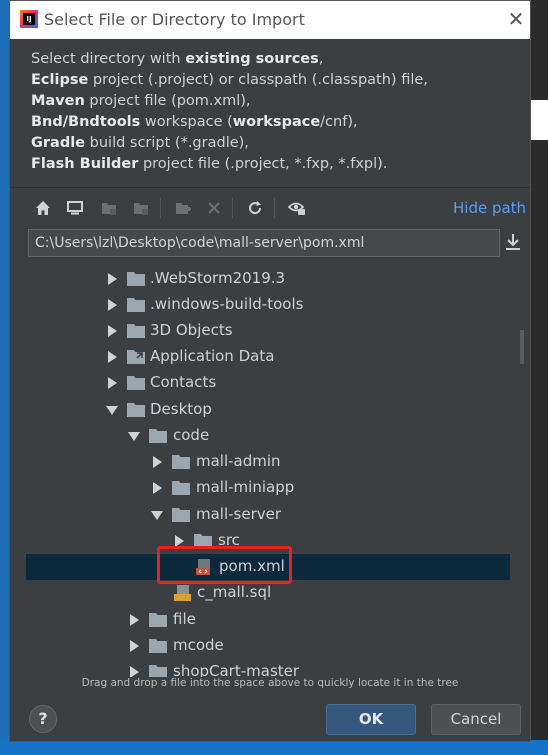 The width and height of the screenshot is (548, 755). Describe the element at coordinates (514, 243) in the screenshot. I see `download-icon` at that location.